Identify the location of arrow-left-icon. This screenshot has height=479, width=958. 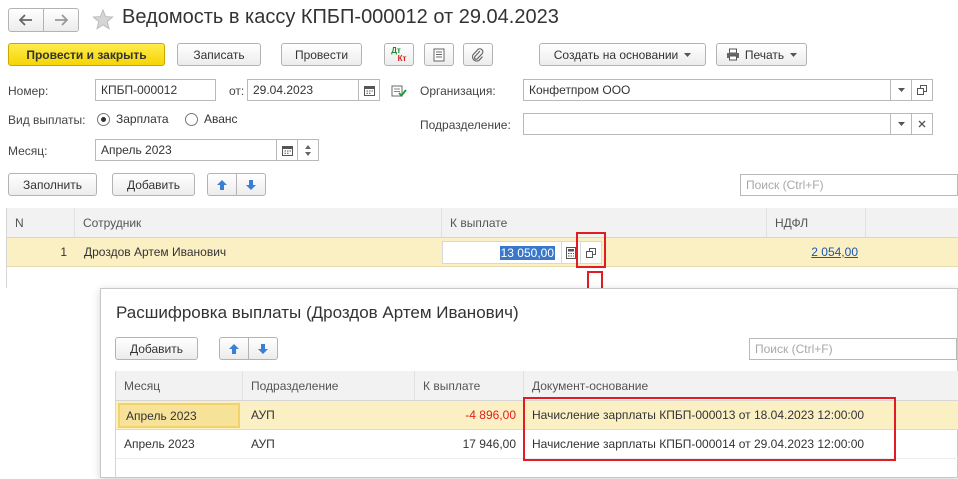
(25, 20).